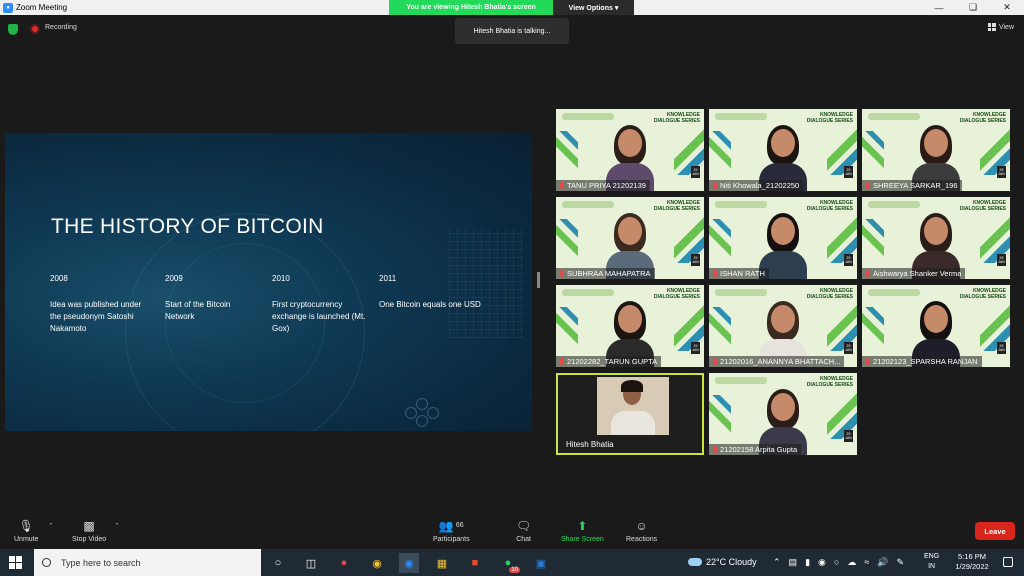 The height and width of the screenshot is (576, 1024). I want to click on timeline-year: 2009, so click(174, 278).